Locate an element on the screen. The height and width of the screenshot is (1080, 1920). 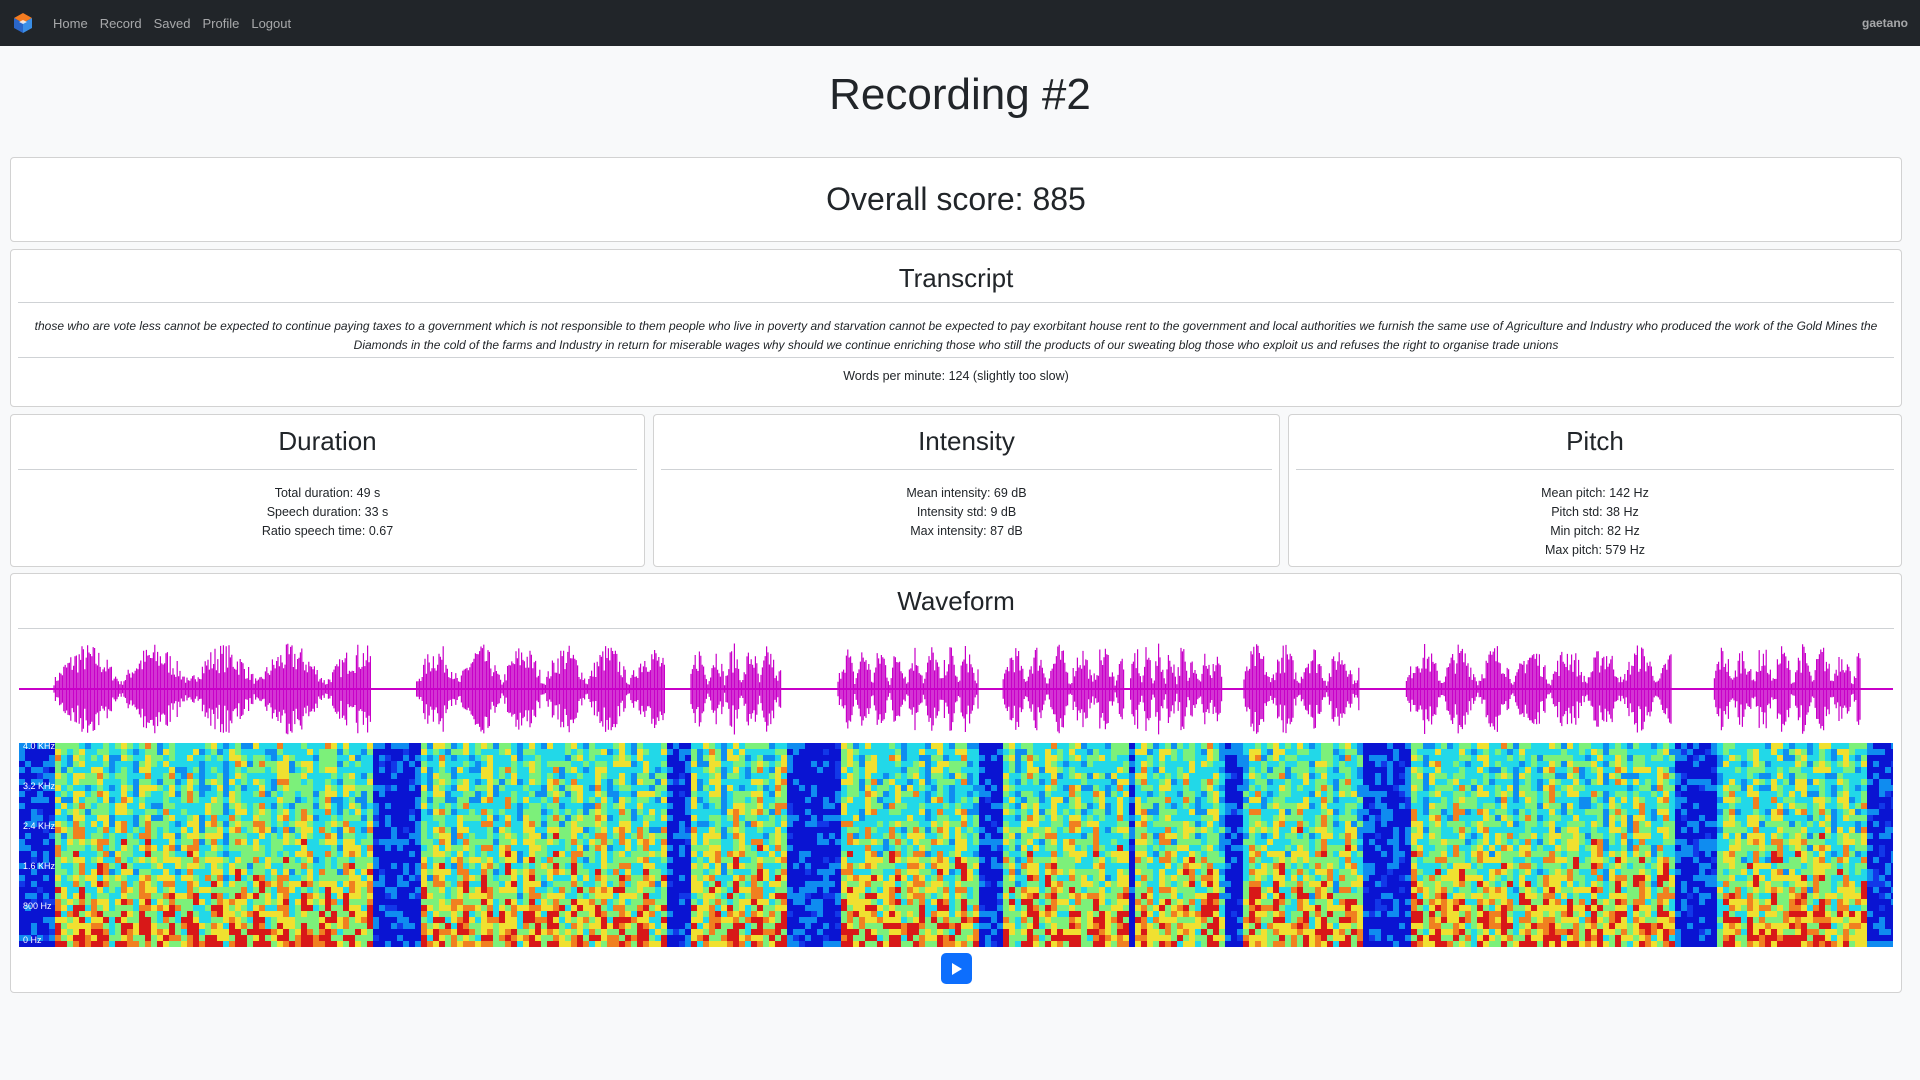
pitch-std: Pitch std: 38 Hz is located at coordinates (1595, 512).